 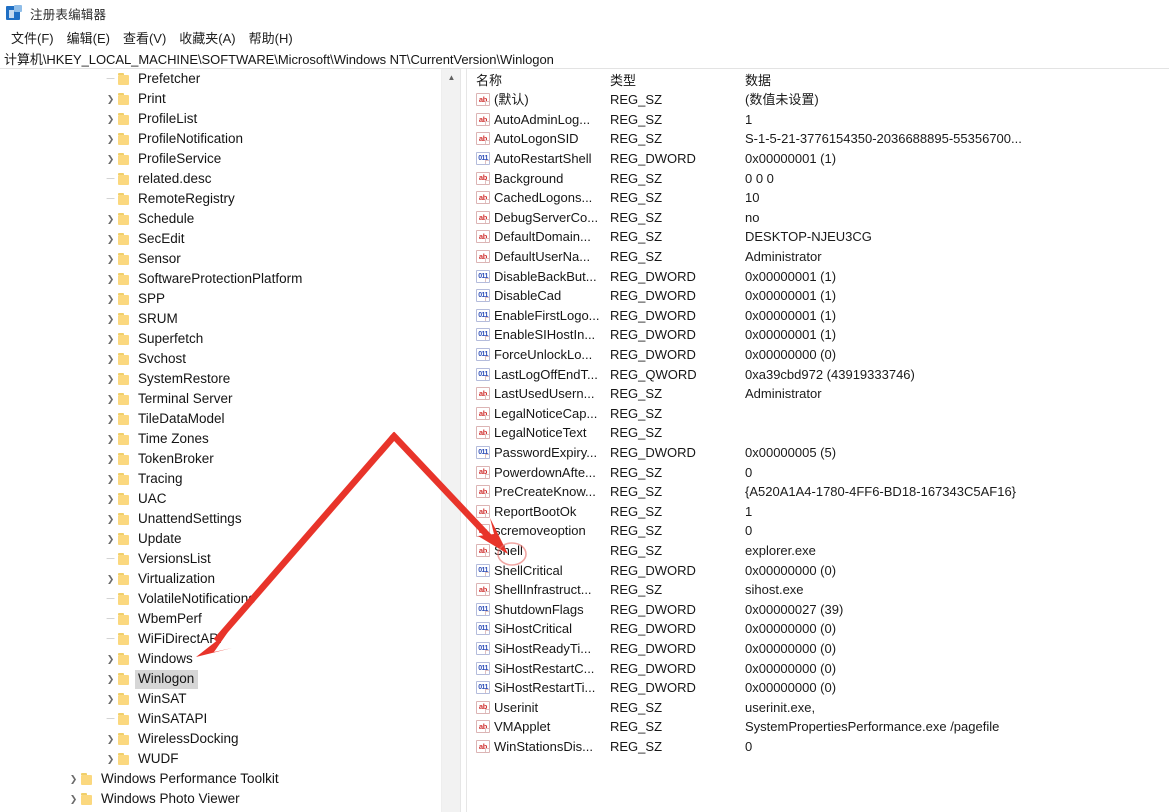 What do you see at coordinates (220, 99) in the screenshot?
I see `tree-item-print: ❯ Print` at bounding box center [220, 99].